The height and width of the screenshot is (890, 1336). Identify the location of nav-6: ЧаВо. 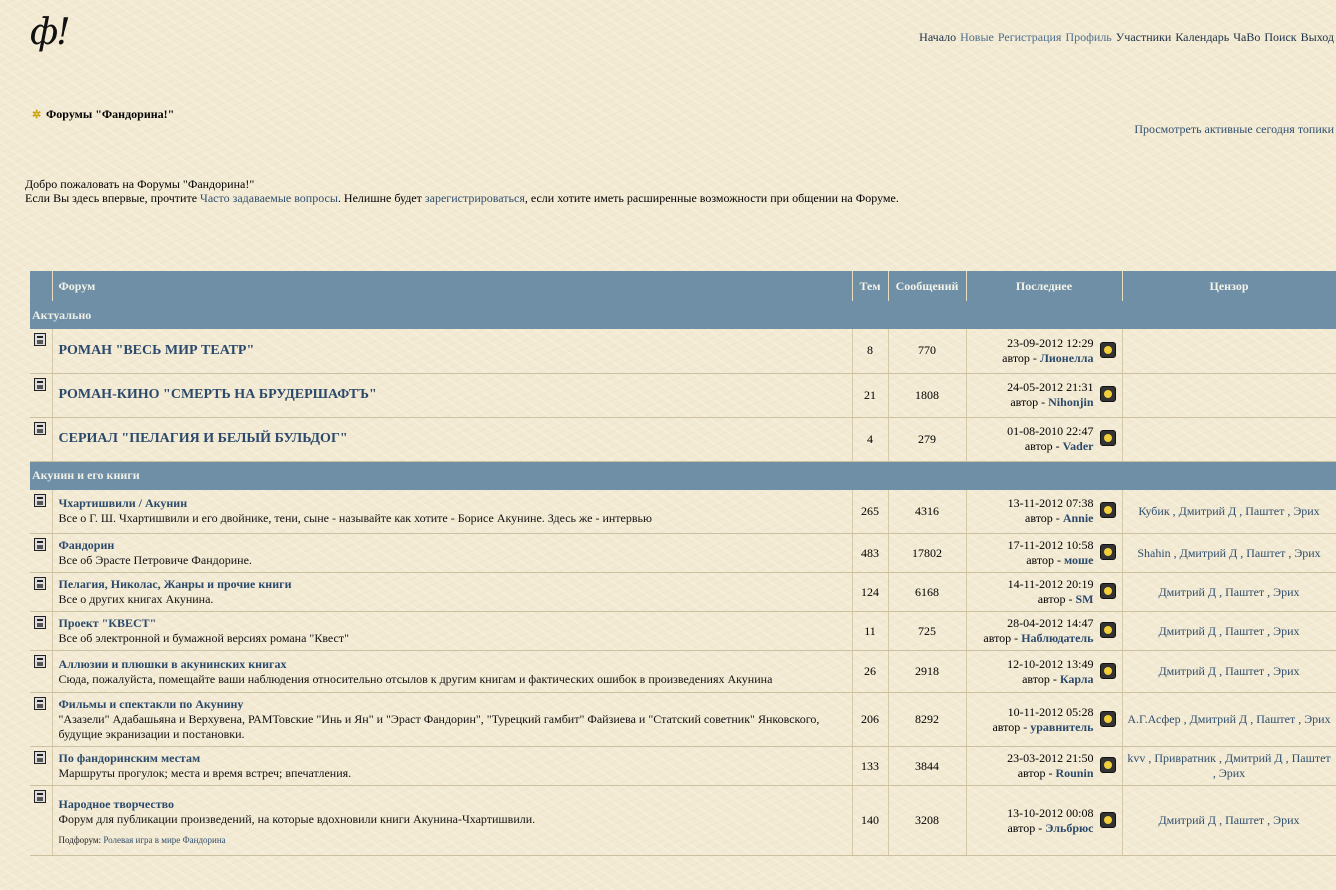
(1246, 37).